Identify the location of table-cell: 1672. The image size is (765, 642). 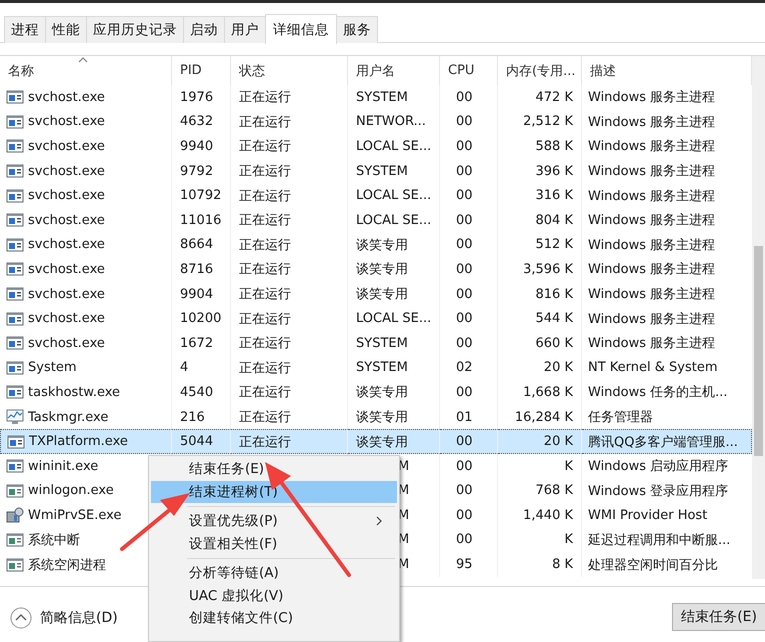
(197, 343).